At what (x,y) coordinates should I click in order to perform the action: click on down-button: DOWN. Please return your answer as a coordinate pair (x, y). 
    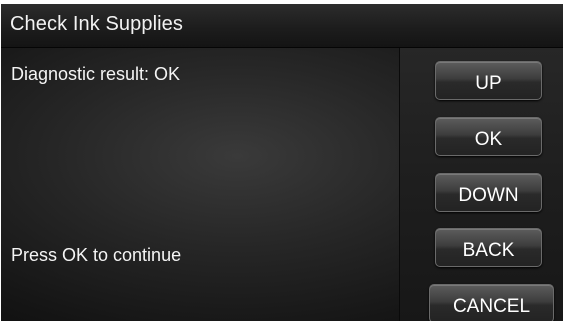
    Looking at the image, I should click on (488, 192).